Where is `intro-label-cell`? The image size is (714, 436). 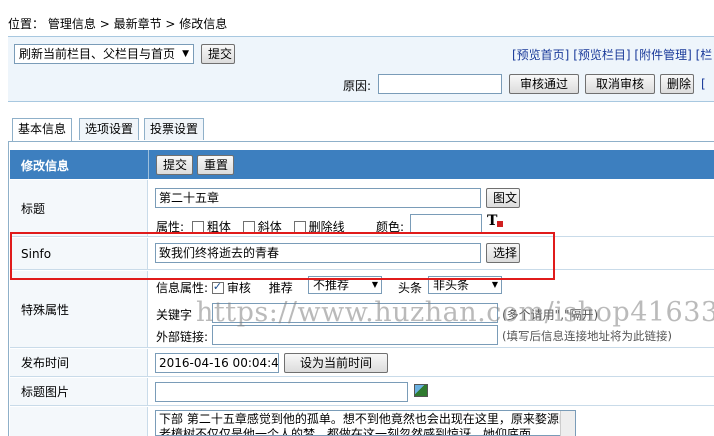
intro-label-cell is located at coordinates (79, 421).